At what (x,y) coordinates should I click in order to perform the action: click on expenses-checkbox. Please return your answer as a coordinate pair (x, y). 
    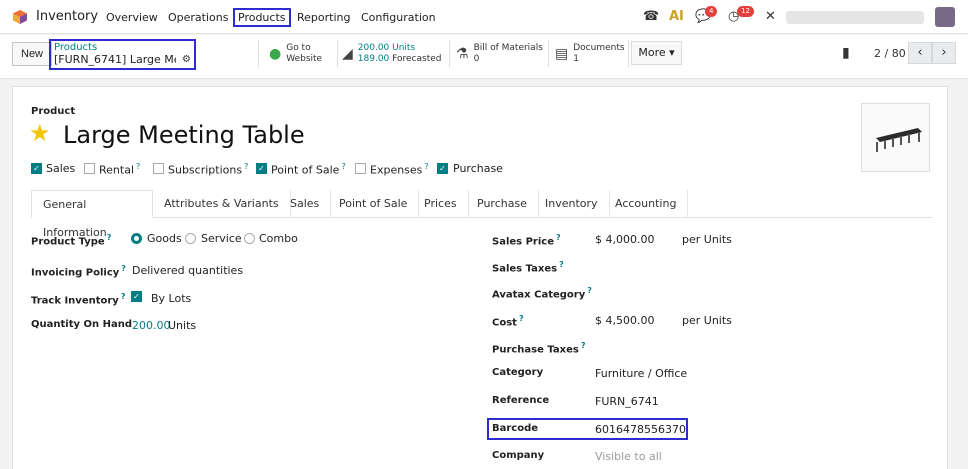
    Looking at the image, I should click on (360, 168).